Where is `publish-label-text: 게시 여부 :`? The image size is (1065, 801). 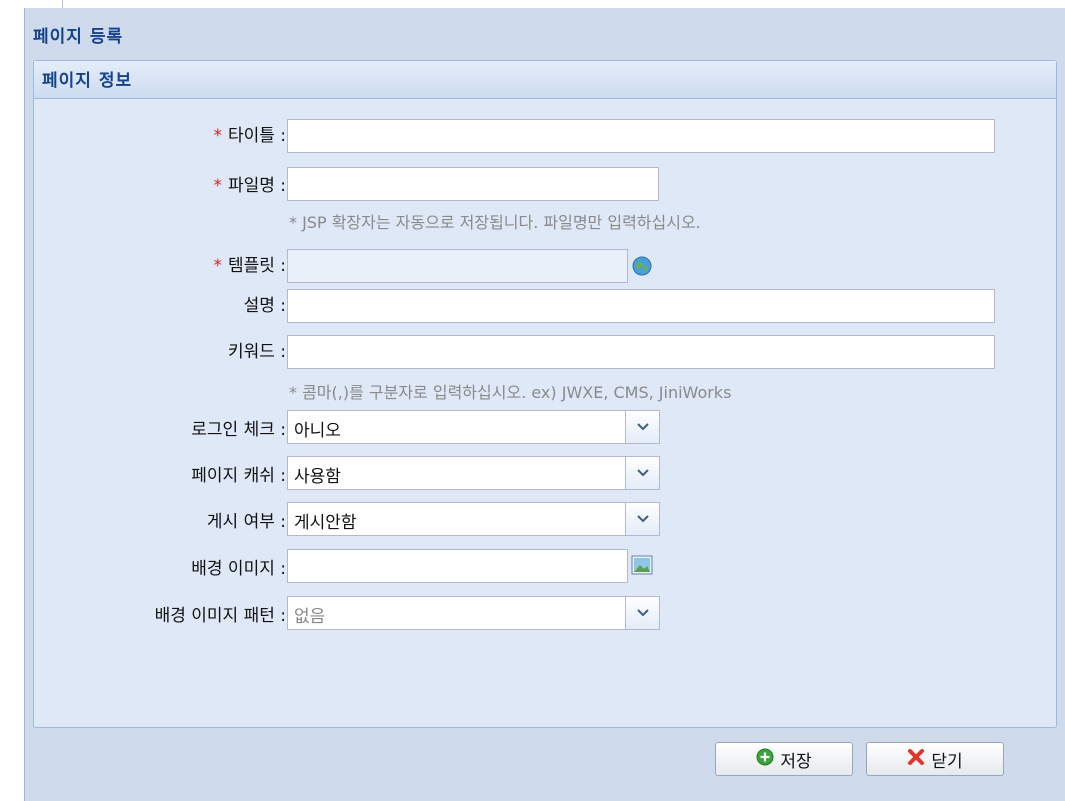 publish-label-text: 게시 여부 : is located at coordinates (246, 522).